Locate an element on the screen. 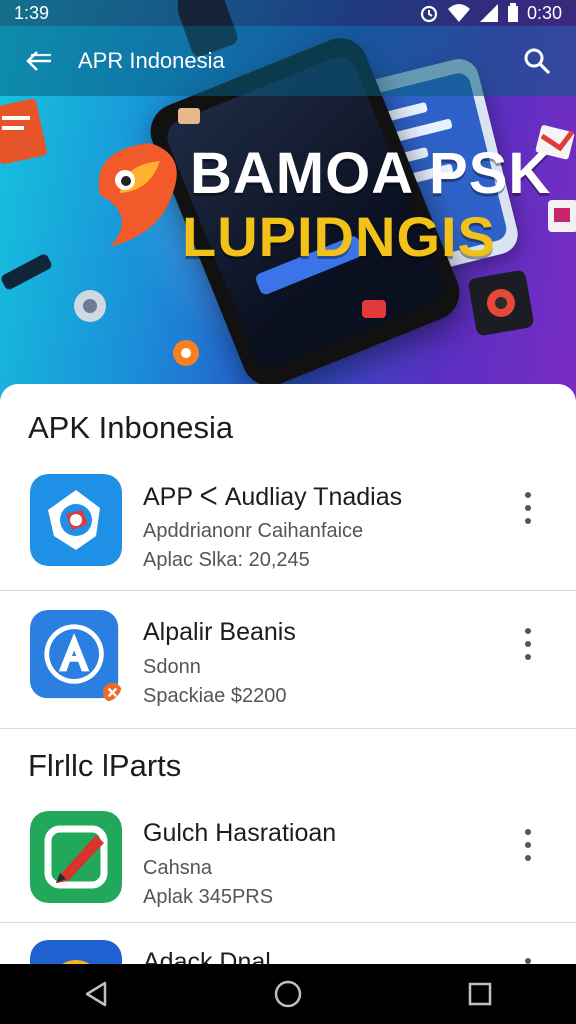 Image resolution: width=576 pixels, height=1024 pixels. ruler-sticker-icon is located at coordinates (23, 131).